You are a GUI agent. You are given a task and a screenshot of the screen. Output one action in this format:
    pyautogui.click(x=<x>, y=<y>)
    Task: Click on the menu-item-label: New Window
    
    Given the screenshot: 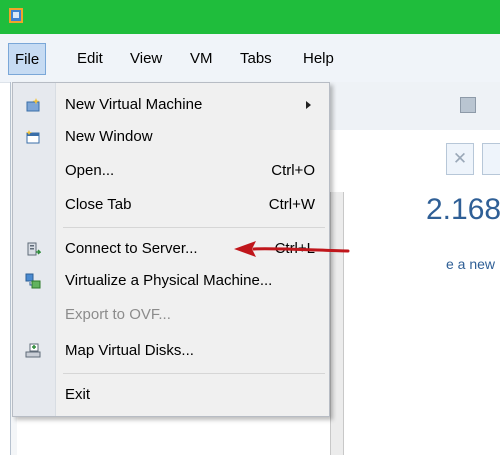 What is the action you would take?
    pyautogui.click(x=109, y=136)
    